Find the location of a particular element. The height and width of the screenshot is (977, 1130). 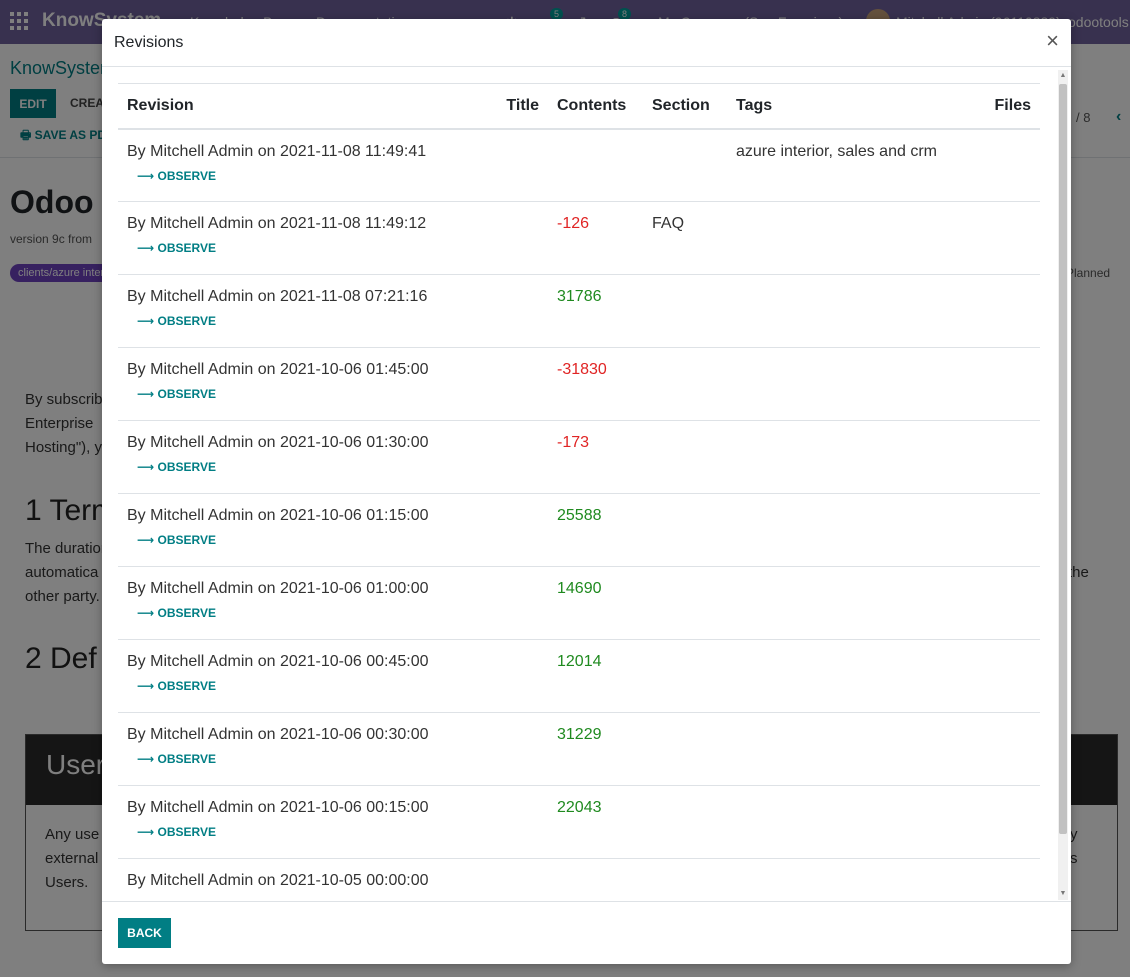

contents-cell: 25588 is located at coordinates (595, 530).